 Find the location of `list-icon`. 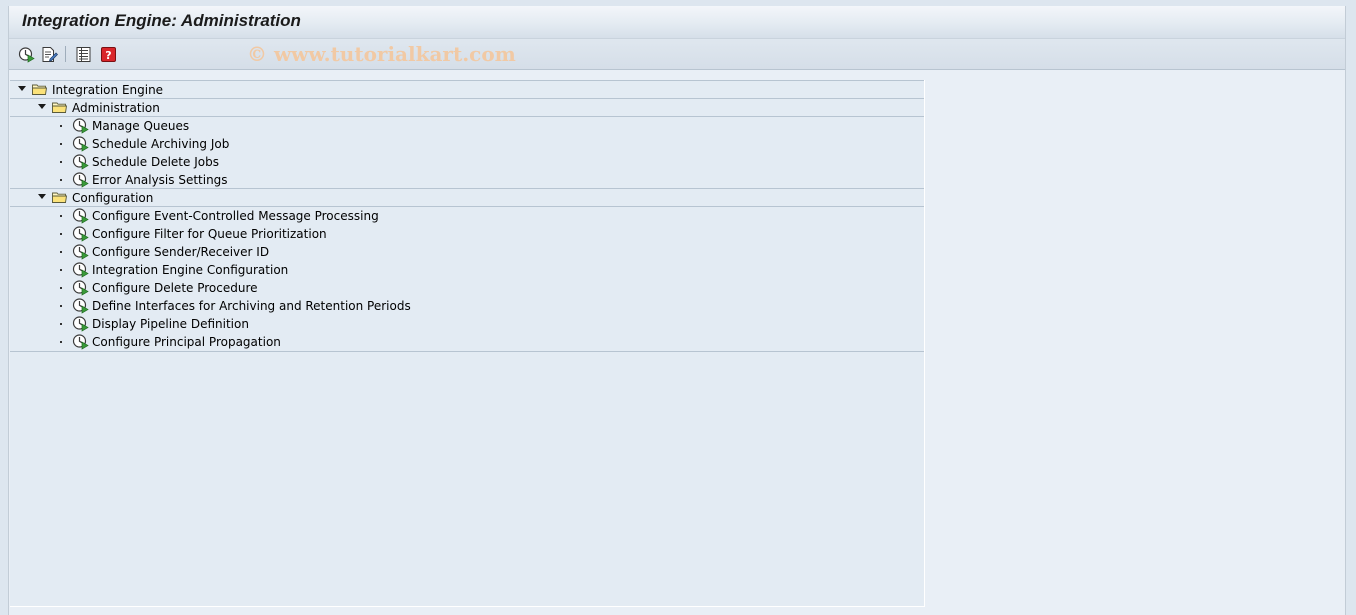

list-icon is located at coordinates (83, 54).